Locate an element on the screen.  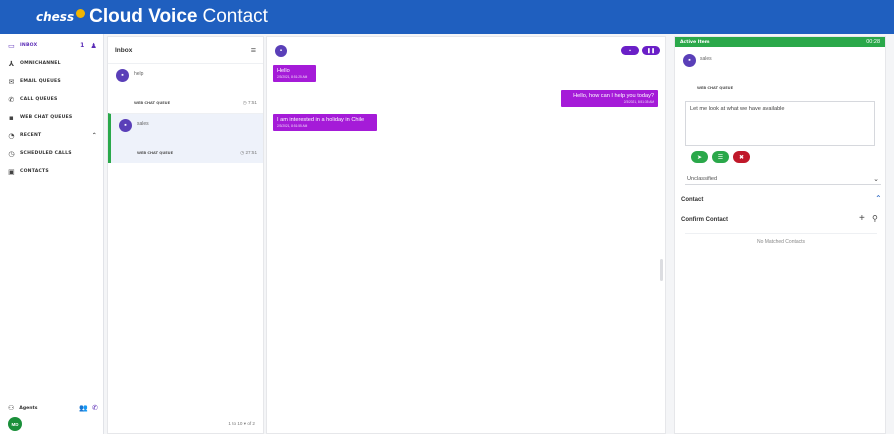
end-chat-button: ✖ is located at coordinates (741, 157).